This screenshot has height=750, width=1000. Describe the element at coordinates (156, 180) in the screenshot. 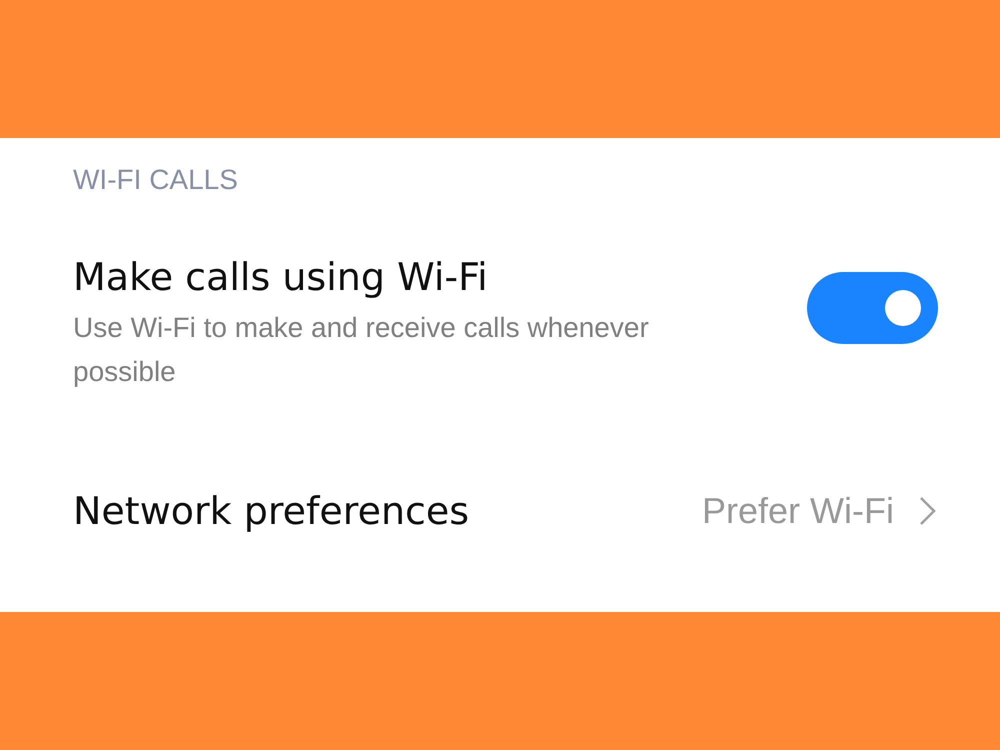

I see `section-header: WI-FI CALLS` at that location.